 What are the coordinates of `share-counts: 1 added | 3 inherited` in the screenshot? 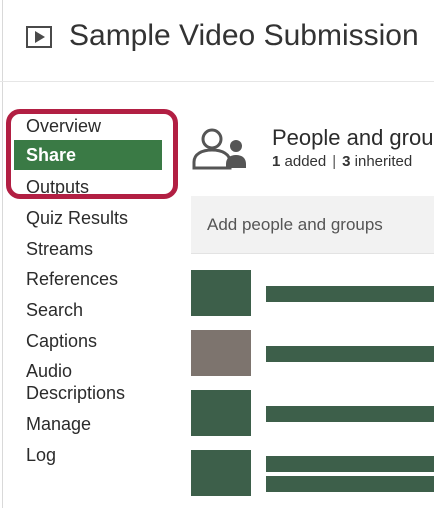 It's located at (342, 162).